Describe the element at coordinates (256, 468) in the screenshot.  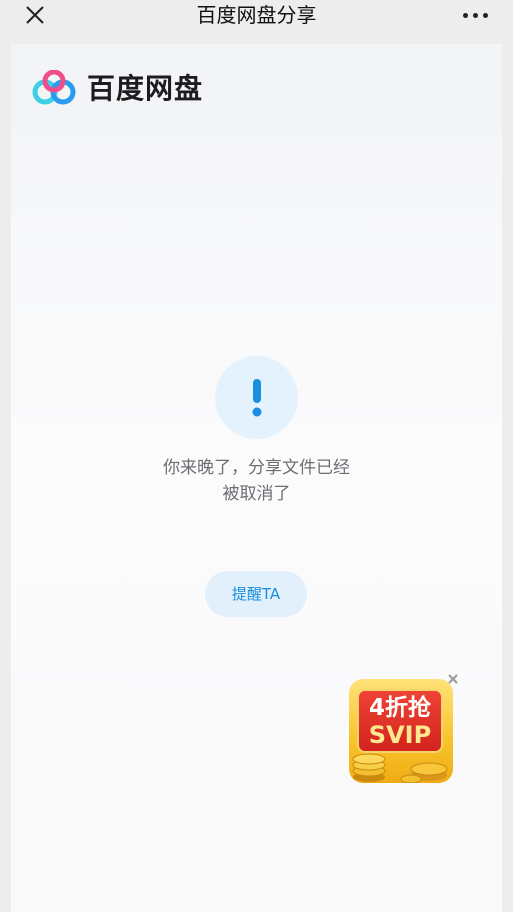
I see `message-line-1: 你来晚了，分享文件已经` at that location.